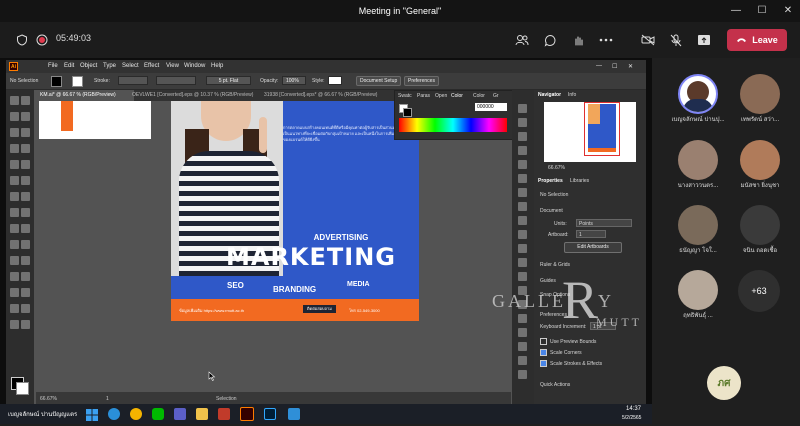  Describe the element at coordinates (335, 80) in the screenshot. I see `style-swatch` at that location.